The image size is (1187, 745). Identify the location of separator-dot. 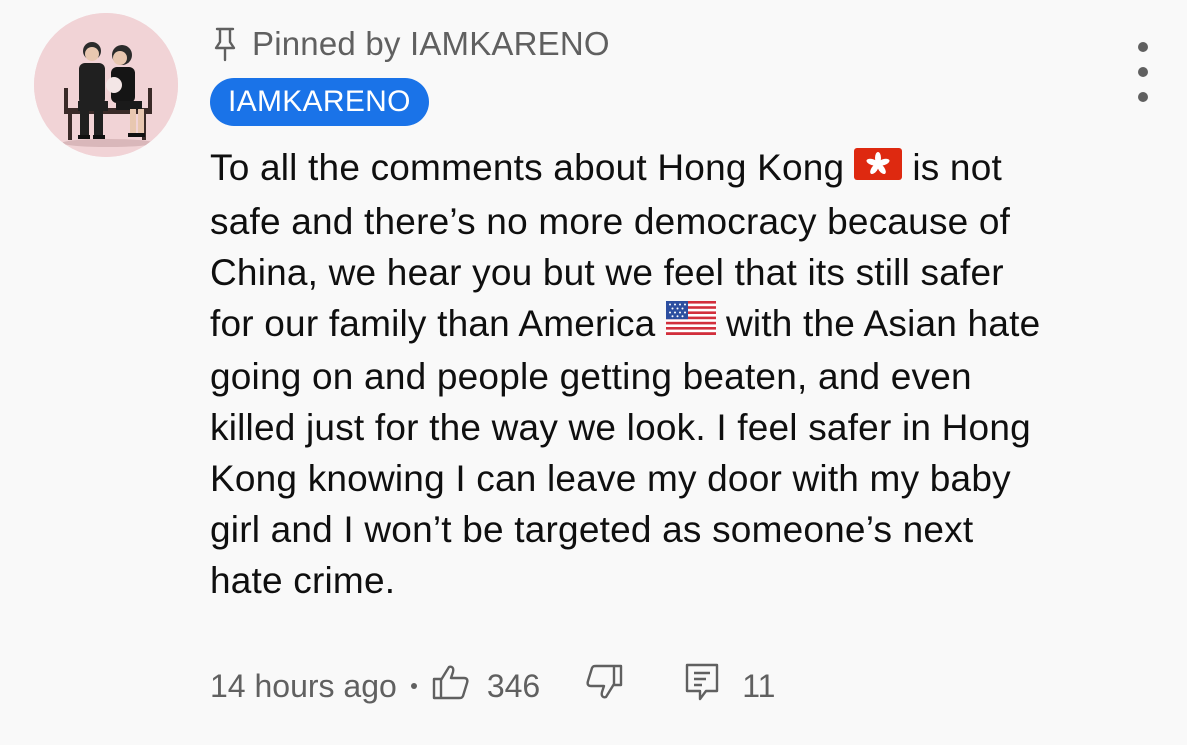
(413, 686).